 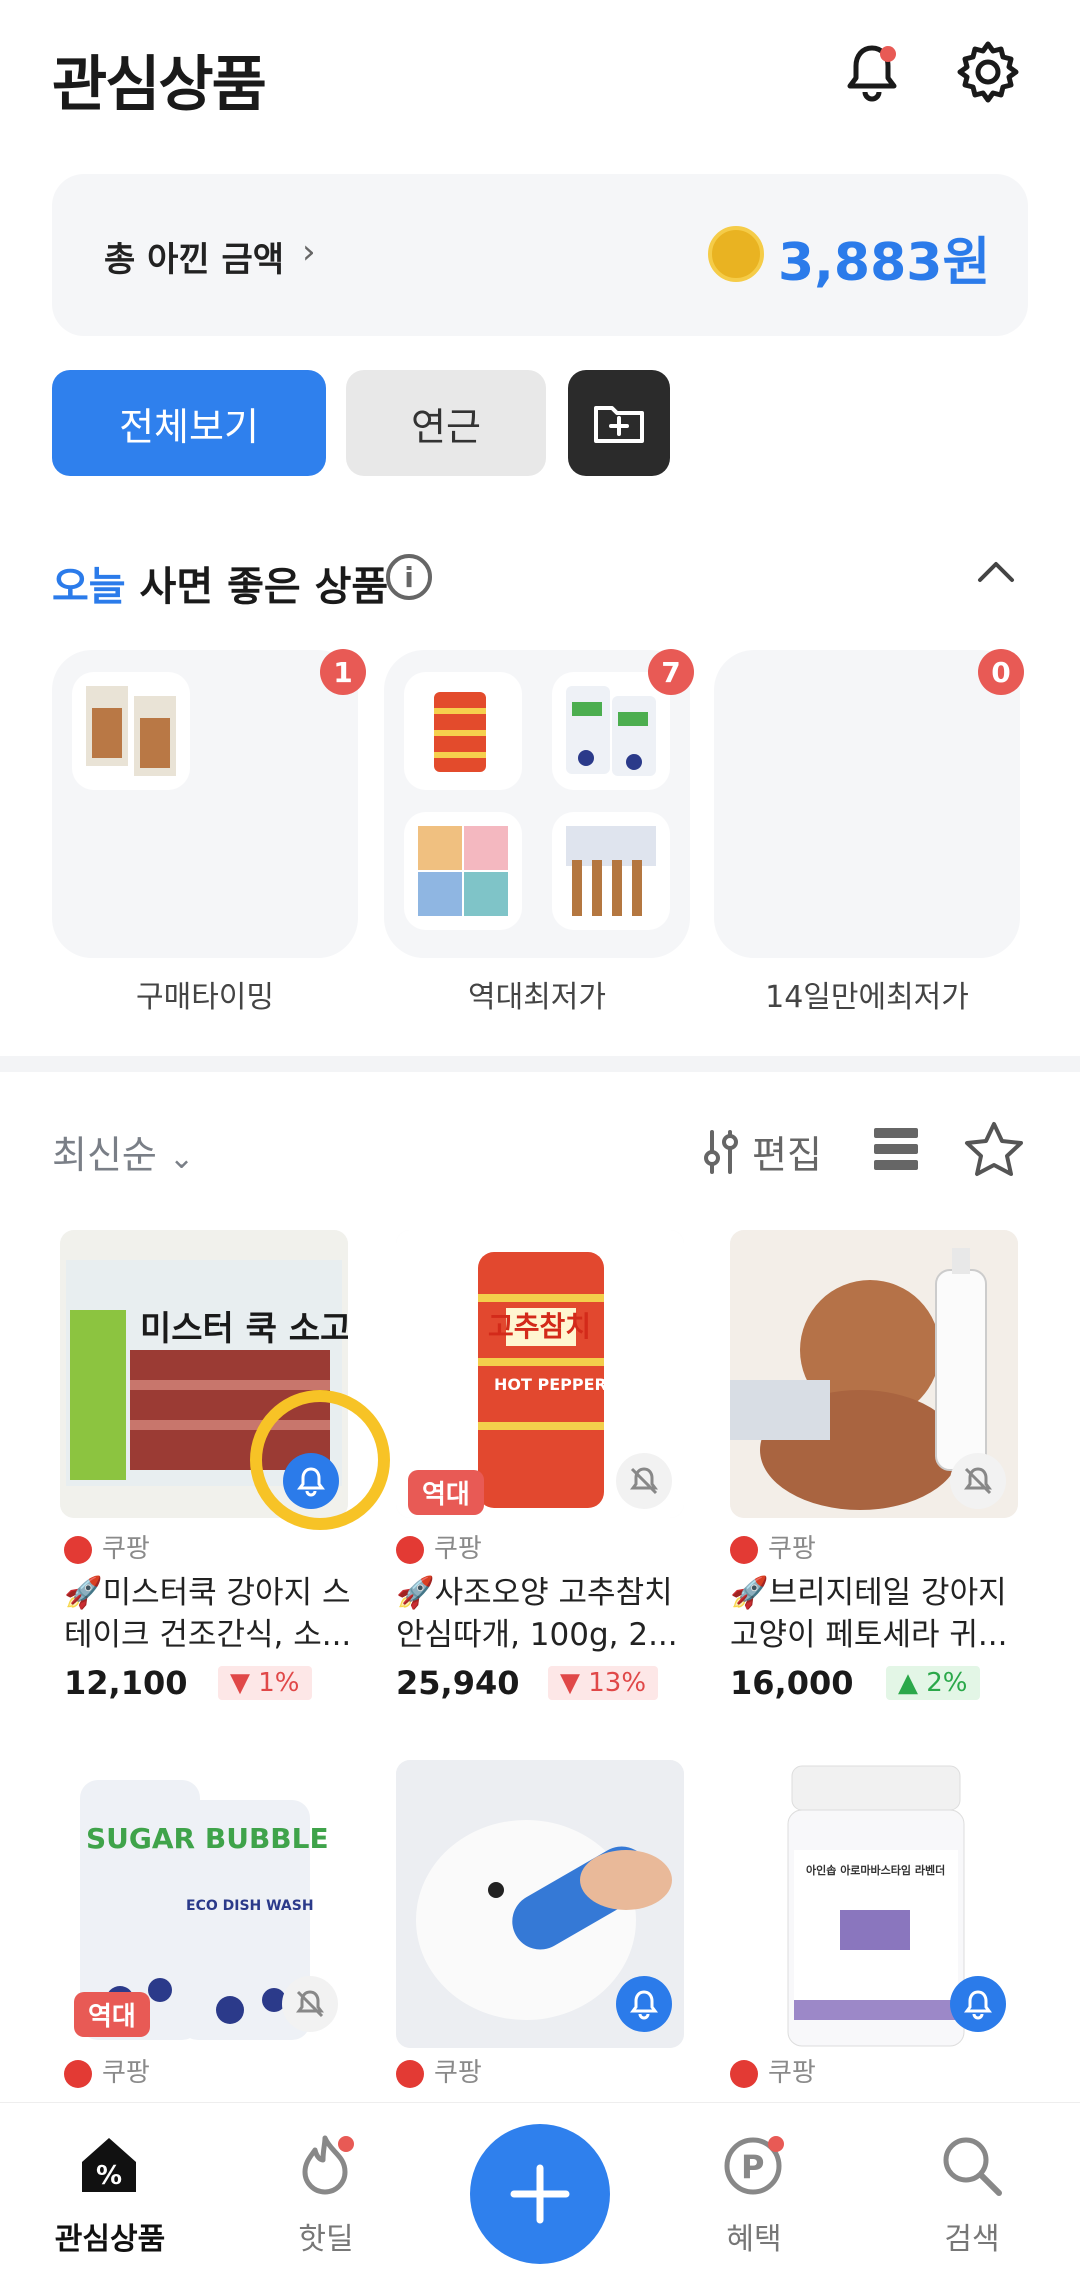 I want to click on star-icon, so click(x=994, y=1151).